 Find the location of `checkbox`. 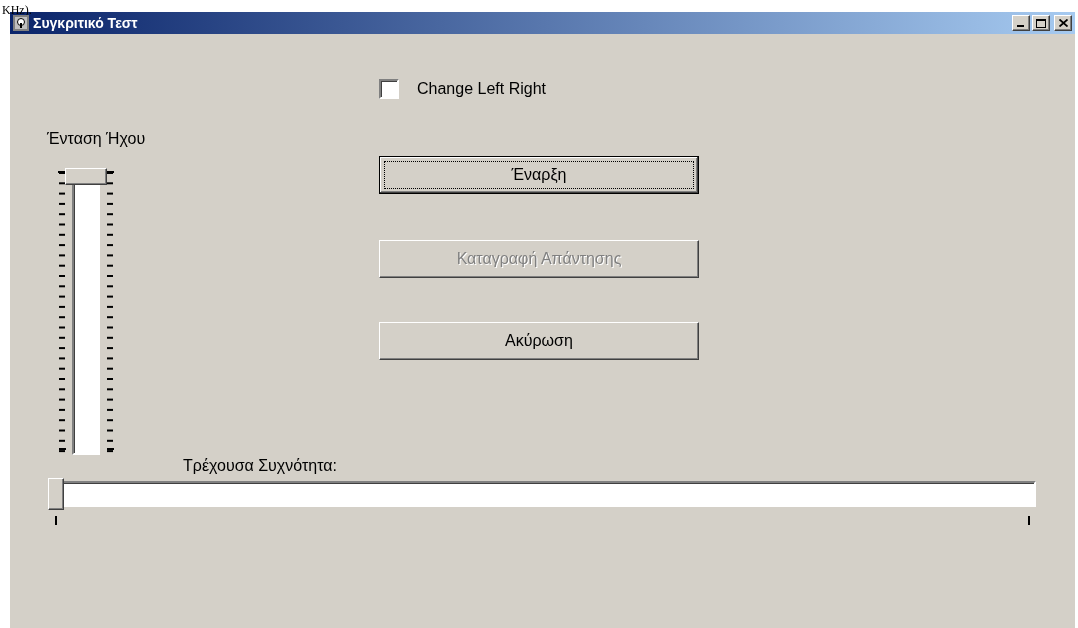

checkbox is located at coordinates (389, 89).